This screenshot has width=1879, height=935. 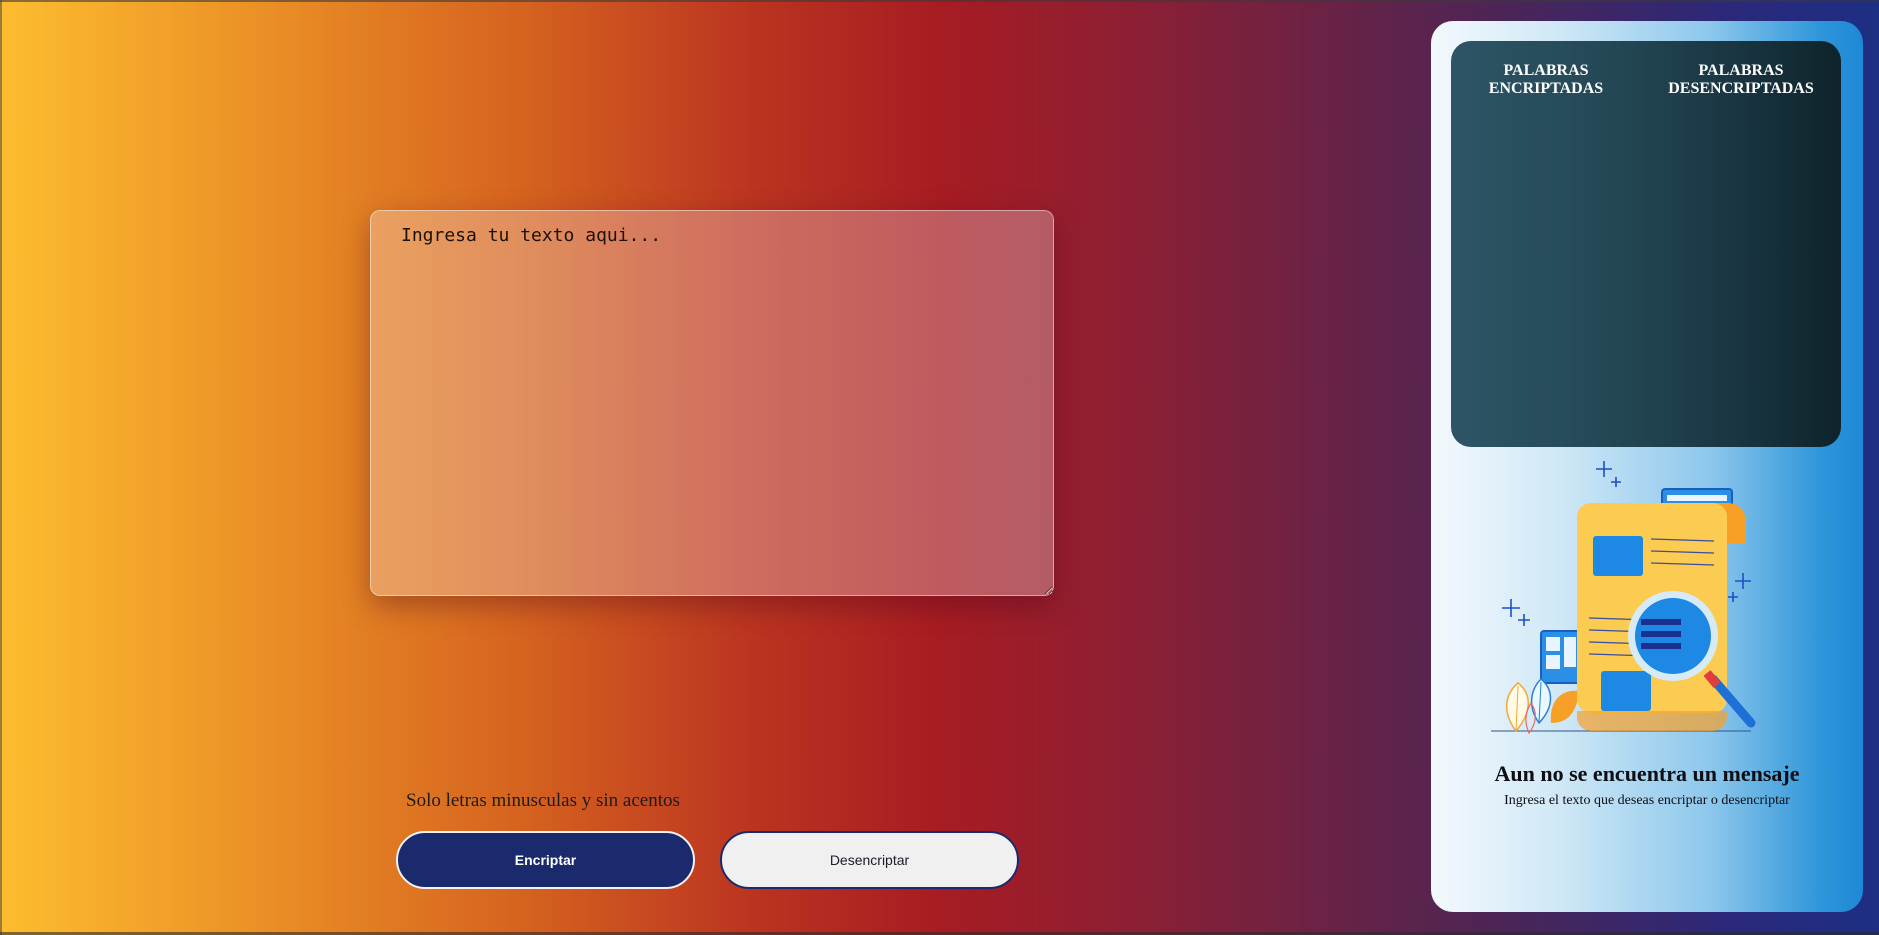 What do you see at coordinates (1741, 79) in the screenshot?
I see `decrypted-words-title: PALABRAS DESENCRIPTADAS` at bounding box center [1741, 79].